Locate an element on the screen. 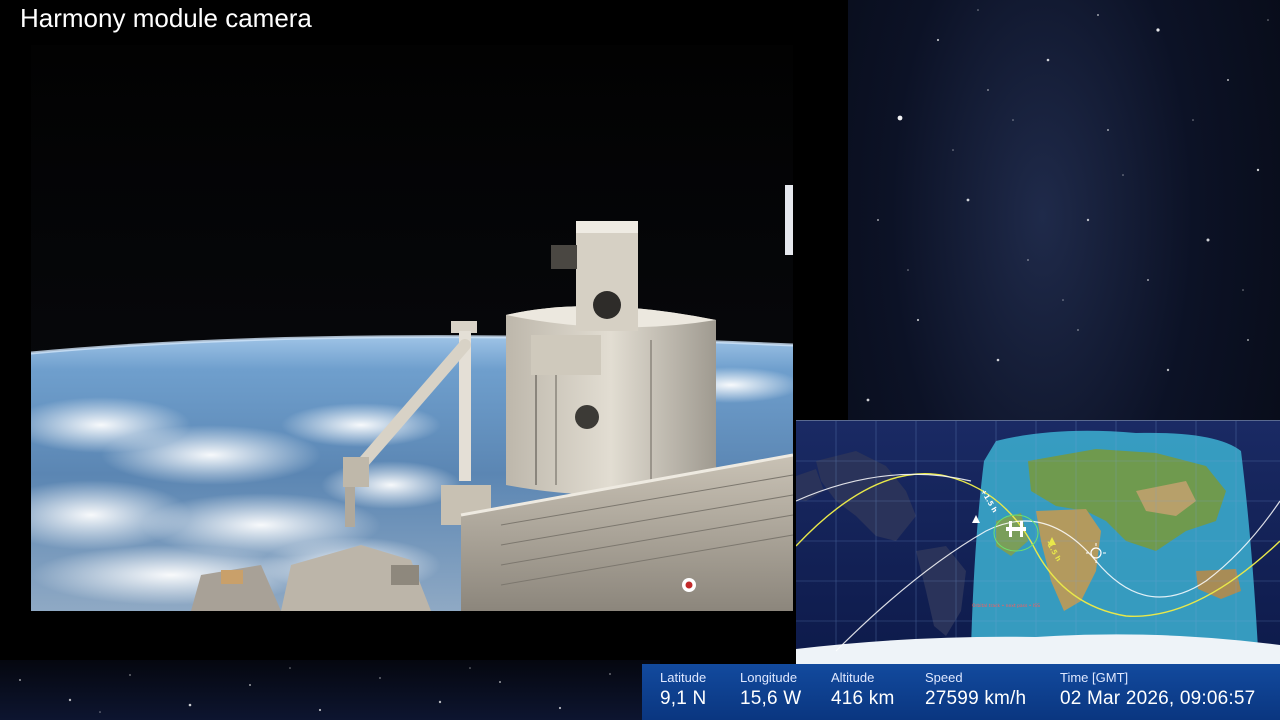 The height and width of the screenshot is (720, 1280). latitude-readout: Latitude 9,1 N is located at coordinates (683, 691).